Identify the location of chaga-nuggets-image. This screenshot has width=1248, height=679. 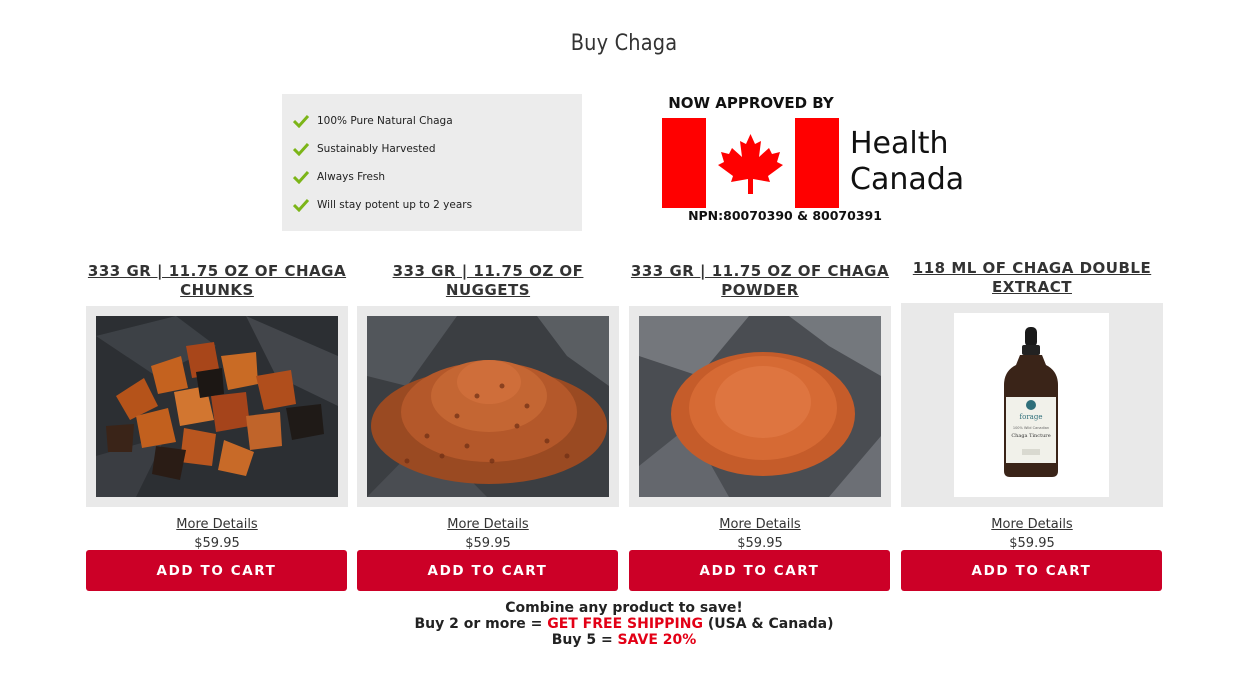
(488, 406).